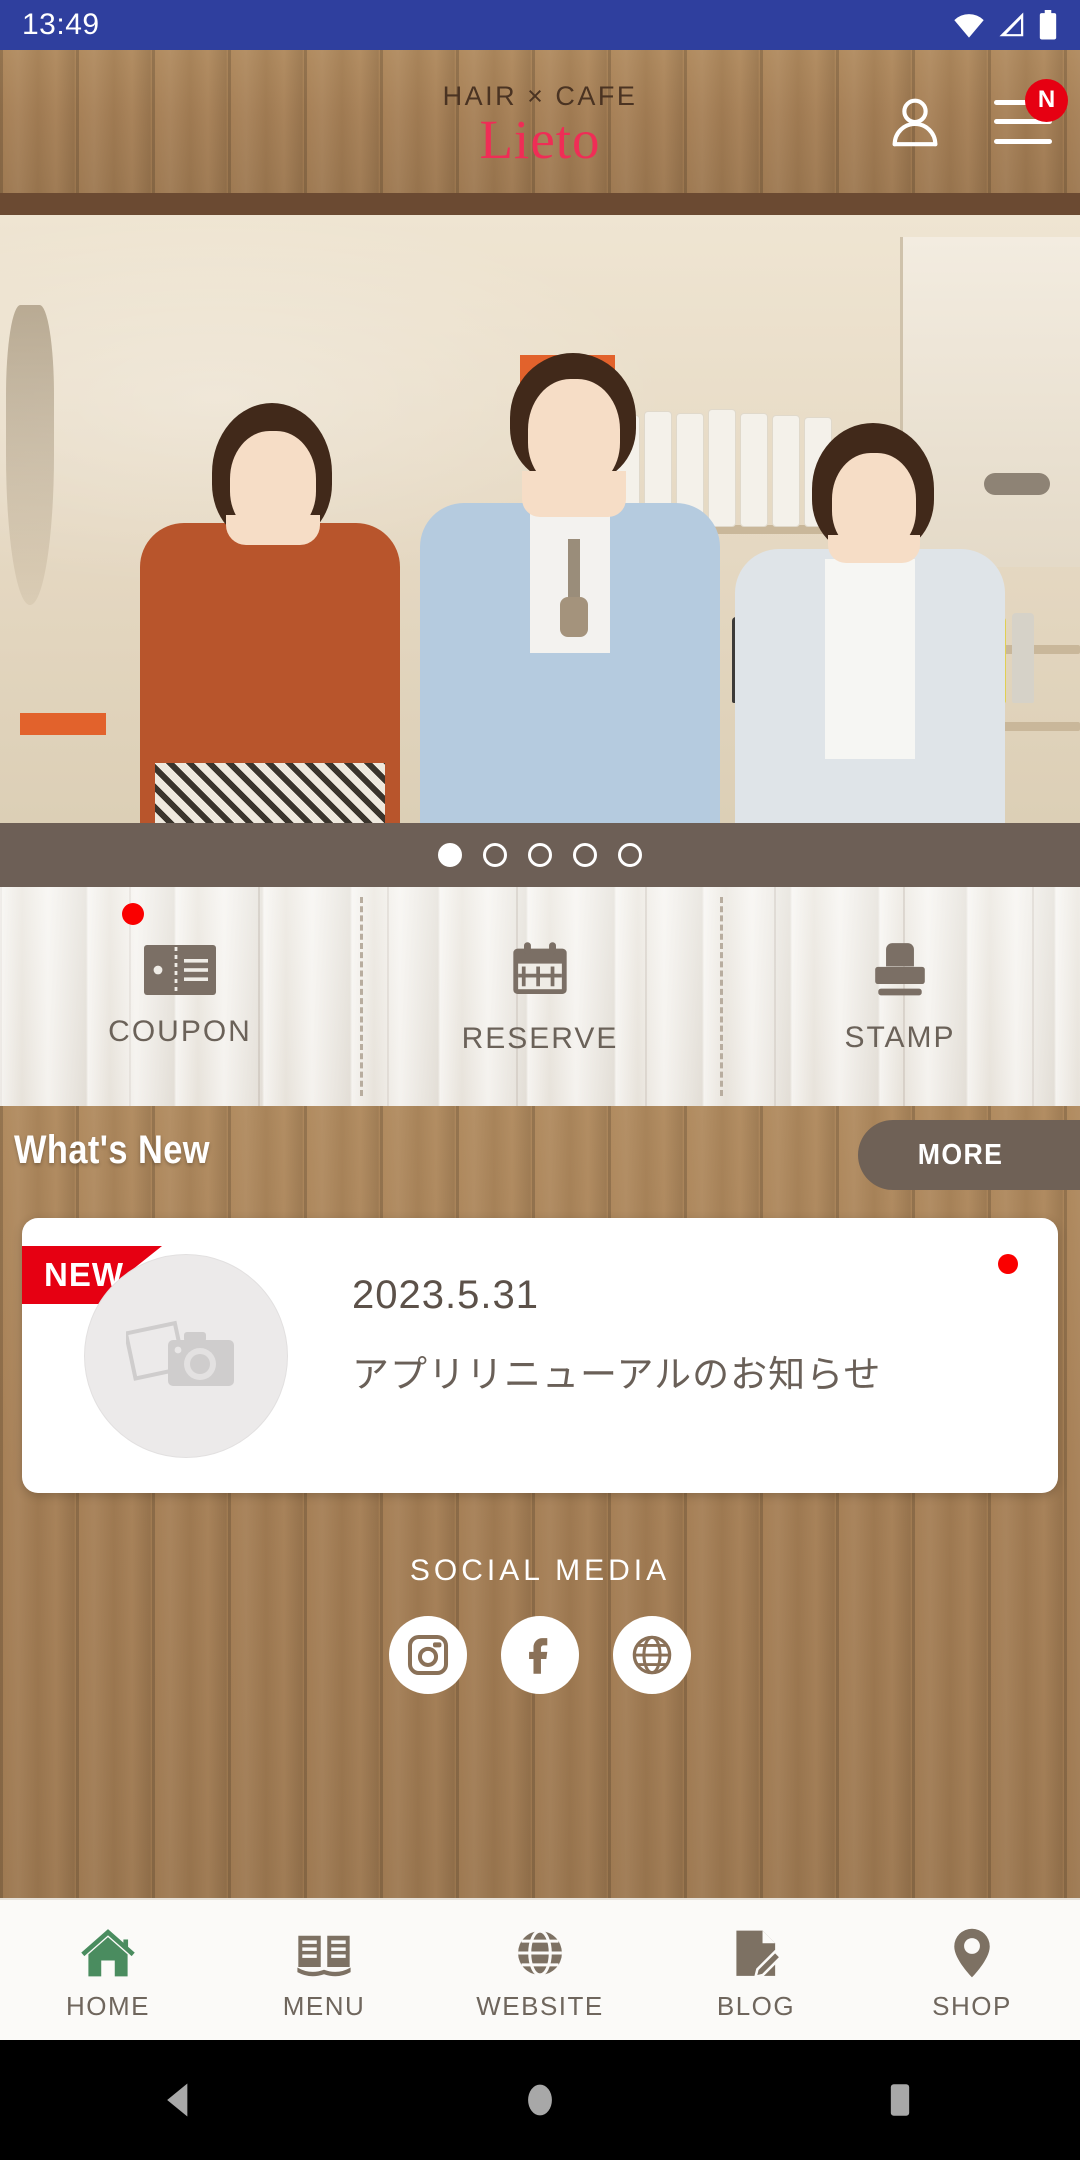 The width and height of the screenshot is (1080, 2160). I want to click on wifi-icon, so click(969, 26).